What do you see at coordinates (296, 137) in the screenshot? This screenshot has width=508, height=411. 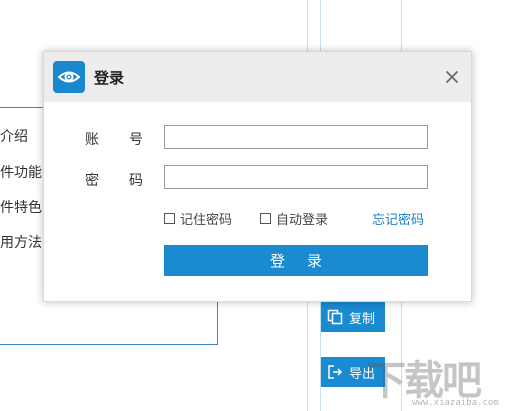 I see `account-input` at bounding box center [296, 137].